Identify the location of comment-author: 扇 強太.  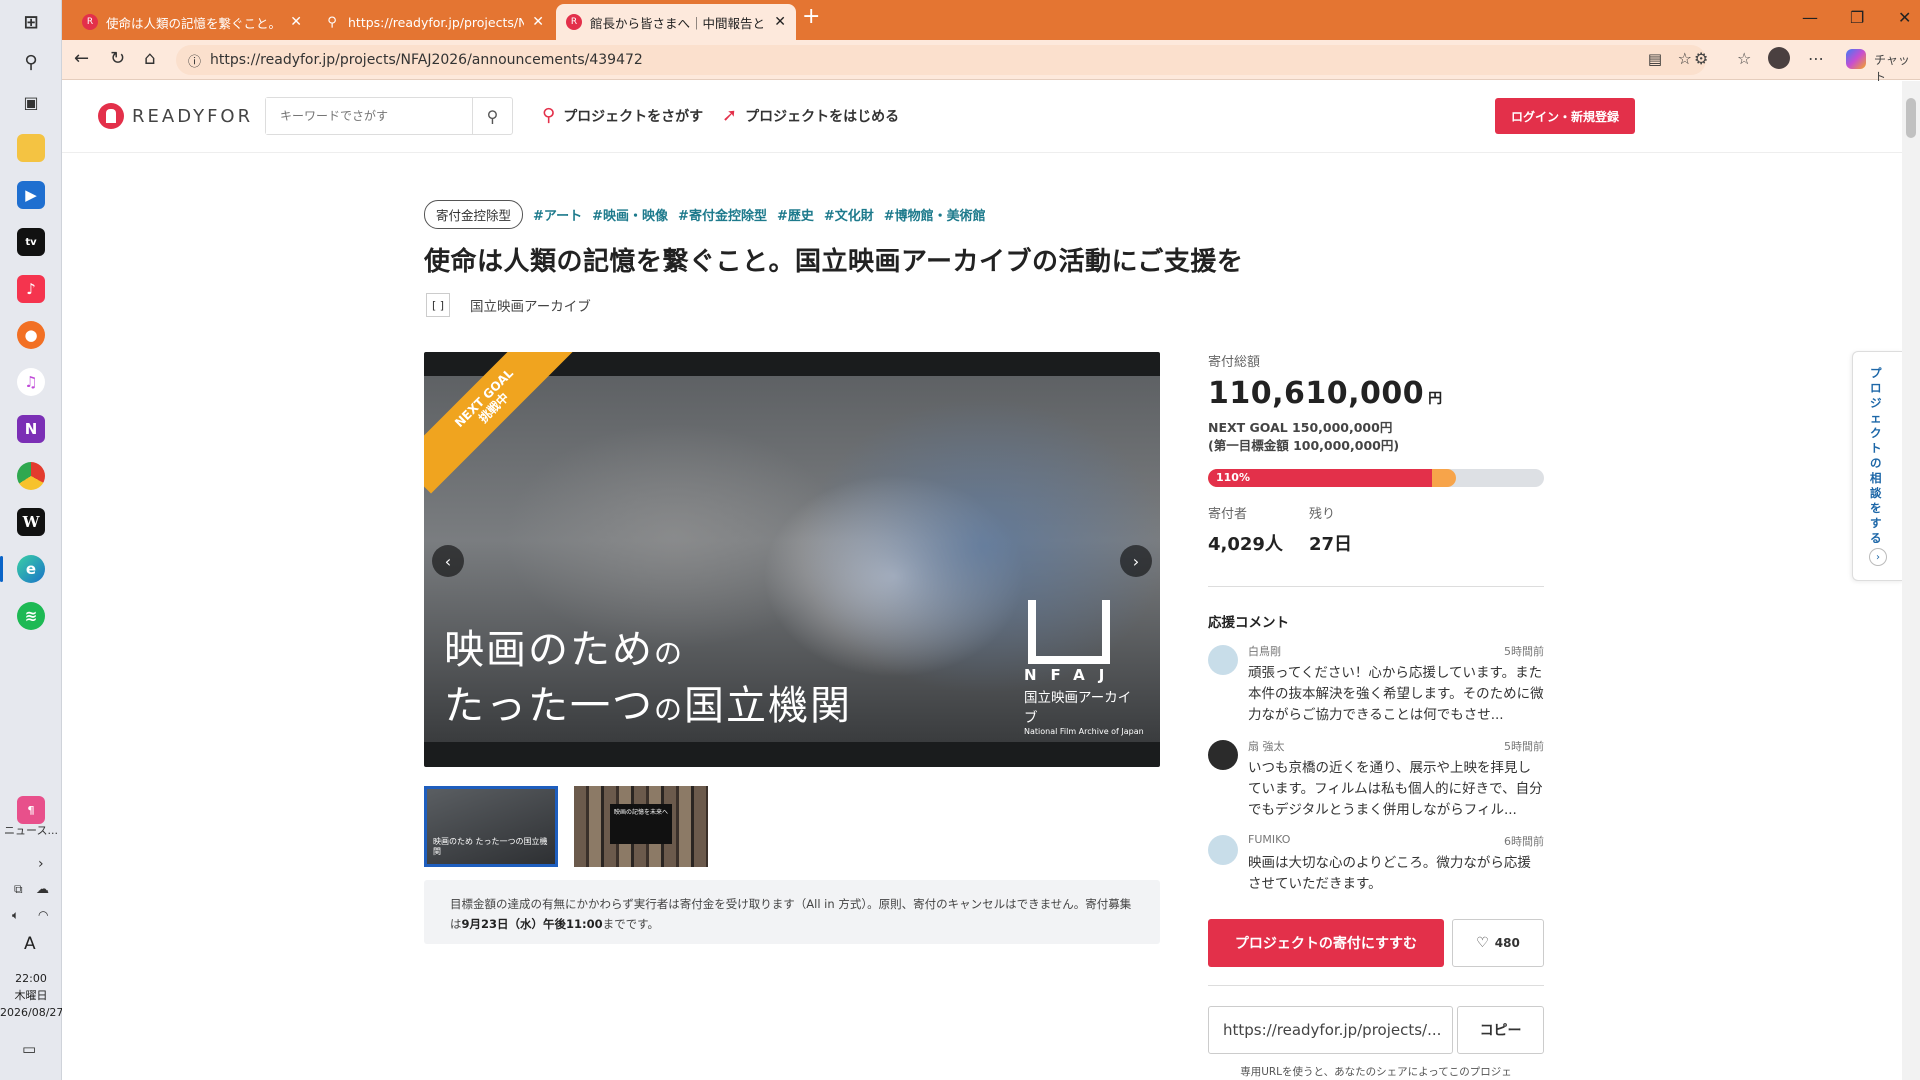
(1266, 746).